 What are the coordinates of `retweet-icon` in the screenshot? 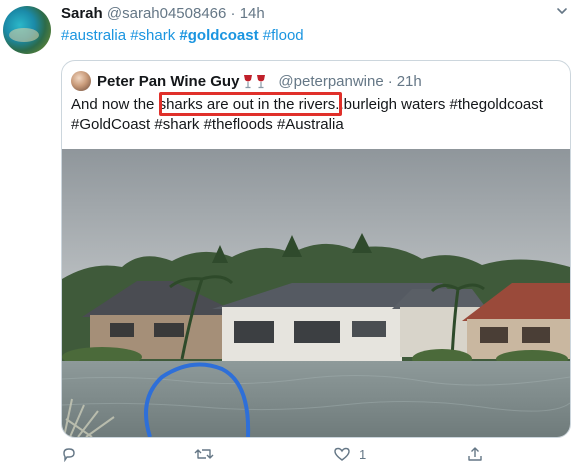 It's located at (204, 454).